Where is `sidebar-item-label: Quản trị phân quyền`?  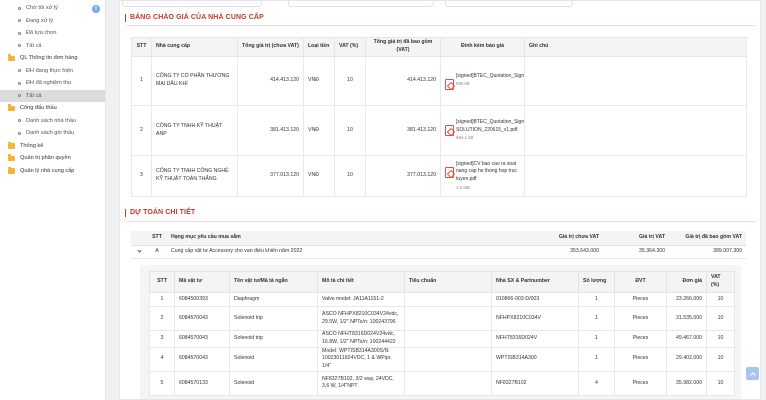
sidebar-item-label: Quản trị phân quyền is located at coordinates (45, 158).